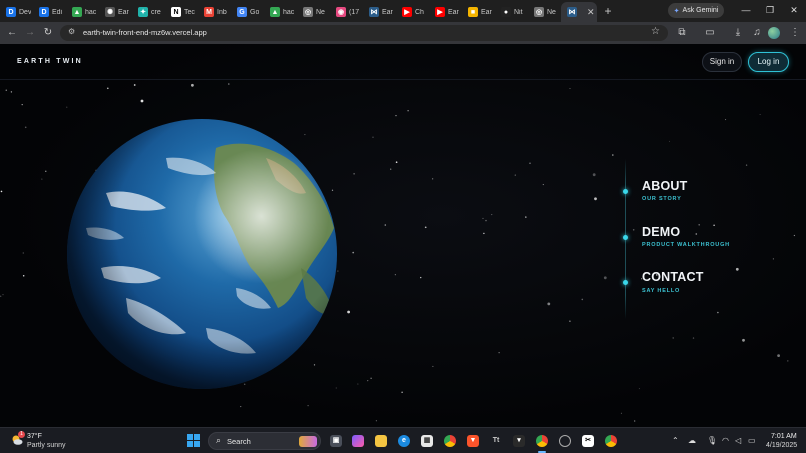 The height and width of the screenshot is (453, 806). What do you see at coordinates (722, 62) in the screenshot?
I see `sign-in-button: Sign in` at bounding box center [722, 62].